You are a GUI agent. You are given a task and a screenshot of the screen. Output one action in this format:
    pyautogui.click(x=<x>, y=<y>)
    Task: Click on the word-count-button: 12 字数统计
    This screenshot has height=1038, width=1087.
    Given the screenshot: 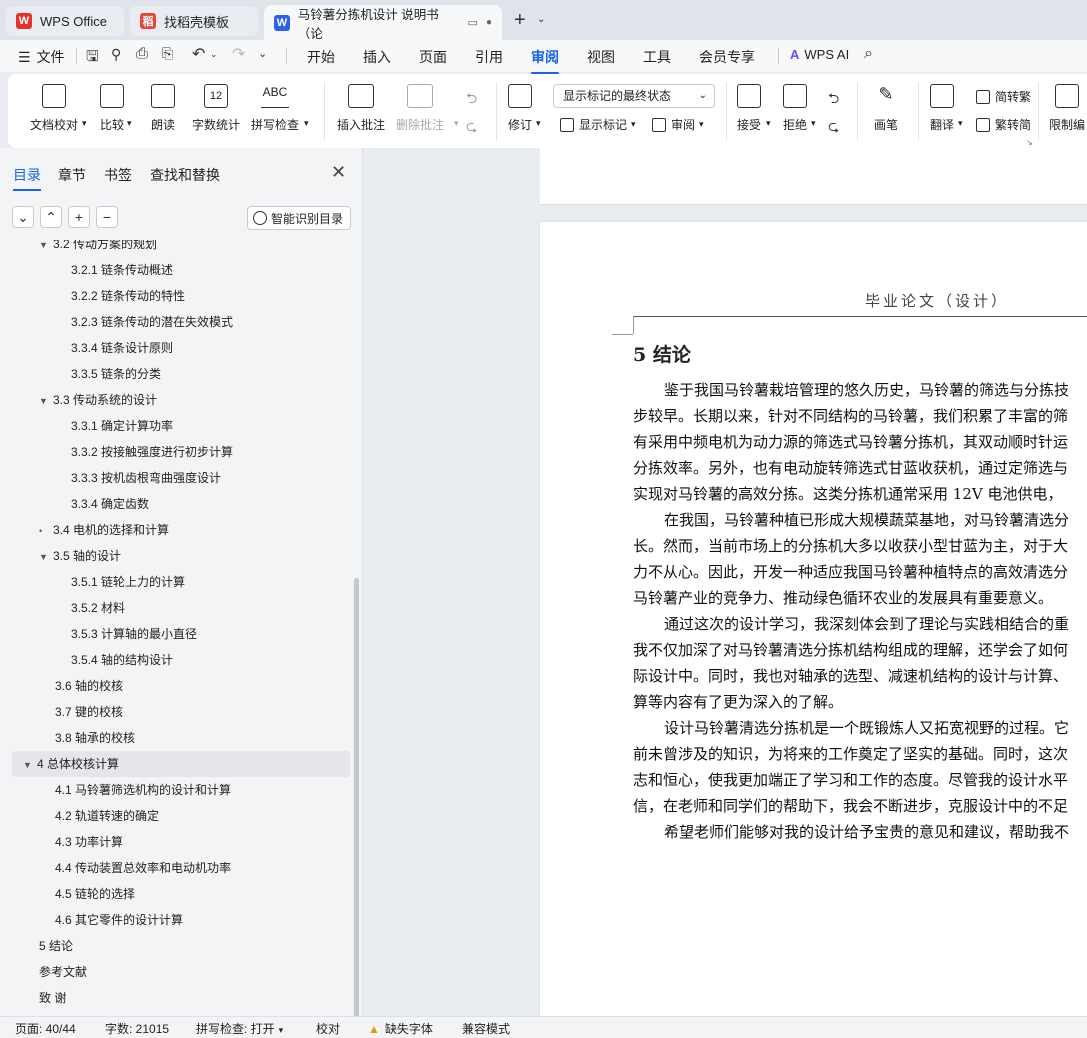 What is the action you would take?
    pyautogui.click(x=216, y=108)
    